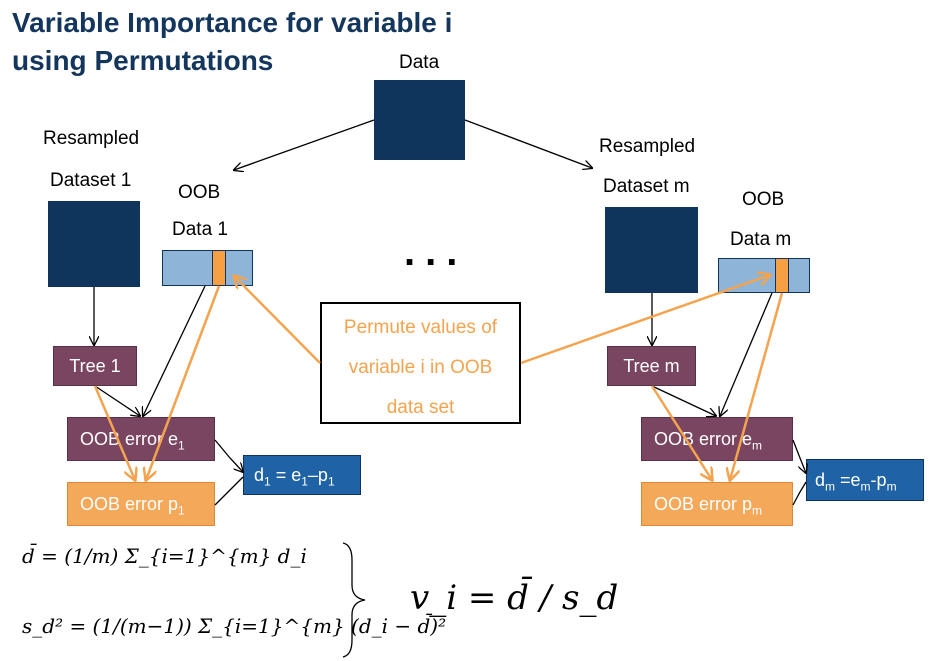 This screenshot has width=929, height=661. I want to click on formula-brace, so click(354, 600).